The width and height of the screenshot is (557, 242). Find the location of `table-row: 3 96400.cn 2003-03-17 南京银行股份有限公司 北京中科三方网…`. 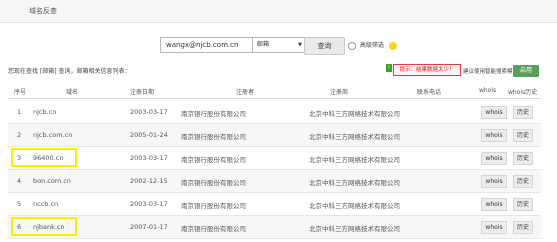

table-row: 3 96400.cn 2003-03-17 南京银行股份有限公司 北京中科三方网… is located at coordinates (274, 158).